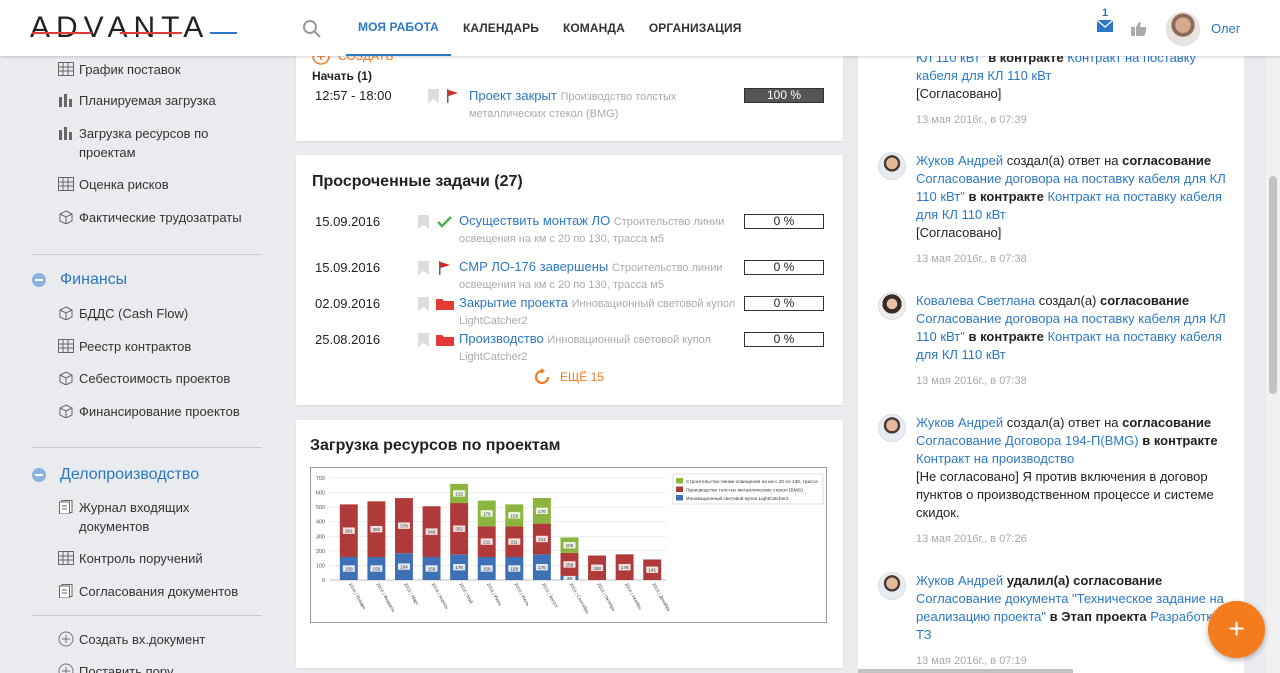 This screenshot has width=1280, height=673. What do you see at coordinates (1139, 29) in the screenshot?
I see `like-icon` at bounding box center [1139, 29].